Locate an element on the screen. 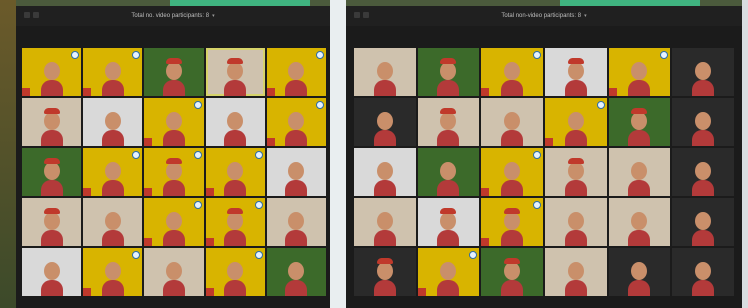 This screenshot has height=308, width=748. window-titlebar: Total no. video participants: 8 ▾ is located at coordinates (173, 16).